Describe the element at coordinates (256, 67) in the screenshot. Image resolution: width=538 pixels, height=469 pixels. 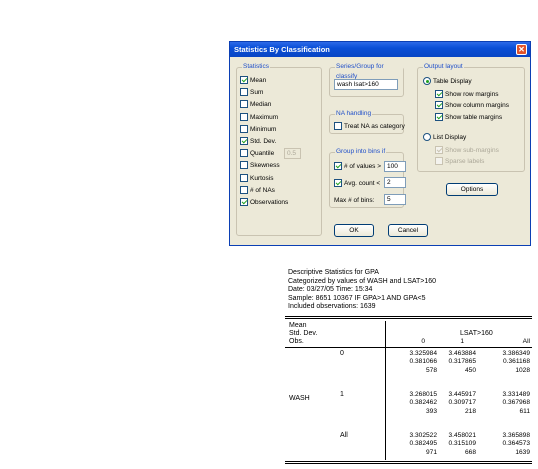
I see `statistics-group-title: Statistics` at that location.